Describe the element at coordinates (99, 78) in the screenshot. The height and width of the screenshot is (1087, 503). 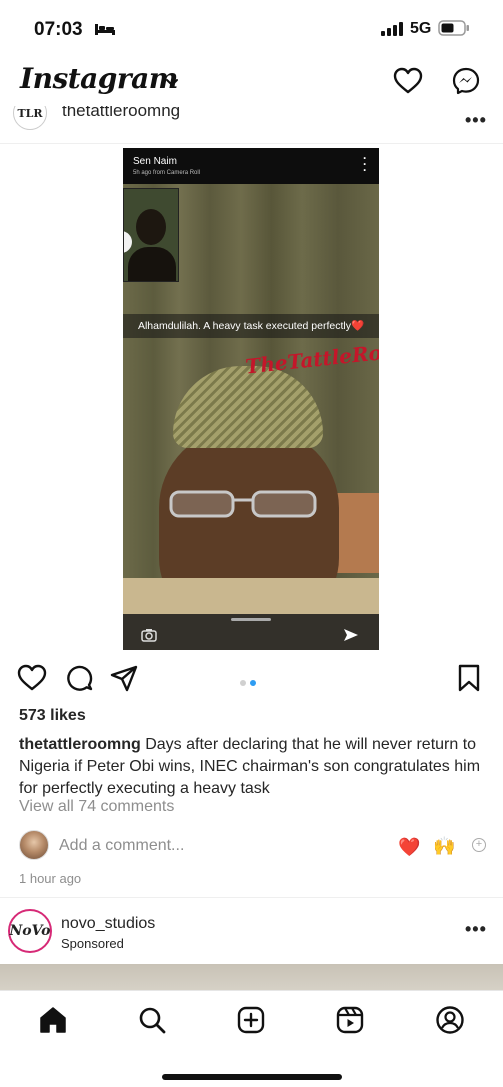
I see `instagram-logo: Instagram` at that location.